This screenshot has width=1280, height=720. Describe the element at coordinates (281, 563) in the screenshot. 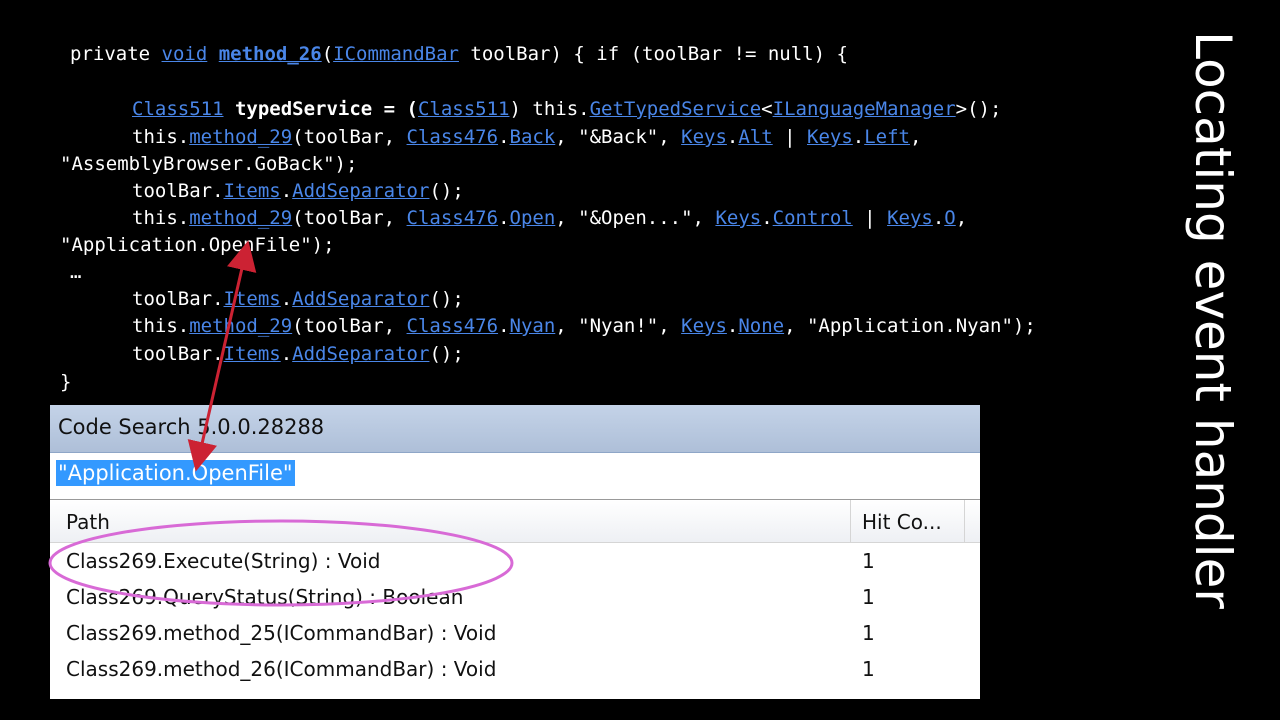

I see `highlight-ellipse` at that location.